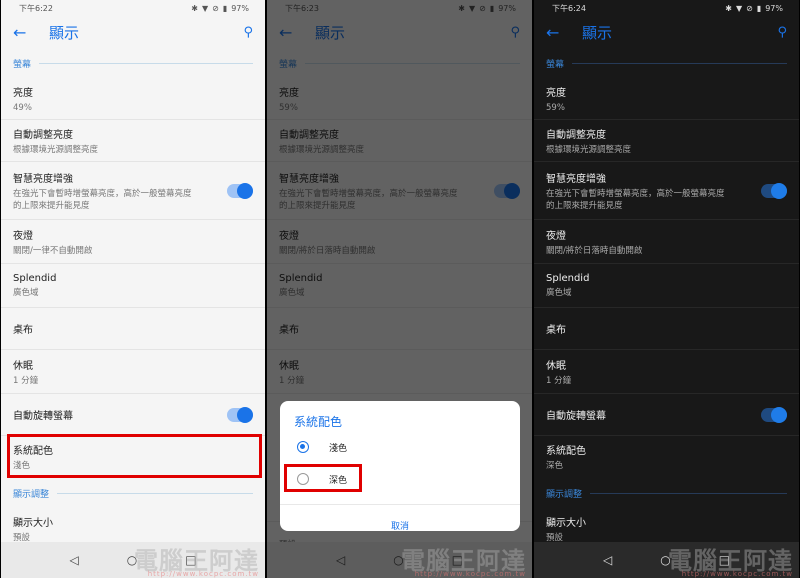 The image size is (800, 578). Describe the element at coordinates (400, 518) in the screenshot. I see `cancel-button: 取消` at that location.